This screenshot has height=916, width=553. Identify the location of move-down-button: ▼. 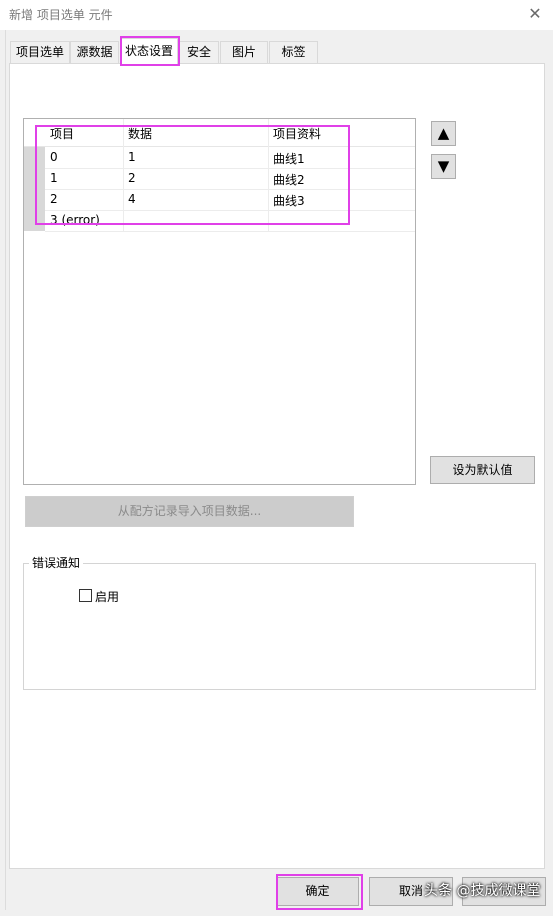
(443, 166).